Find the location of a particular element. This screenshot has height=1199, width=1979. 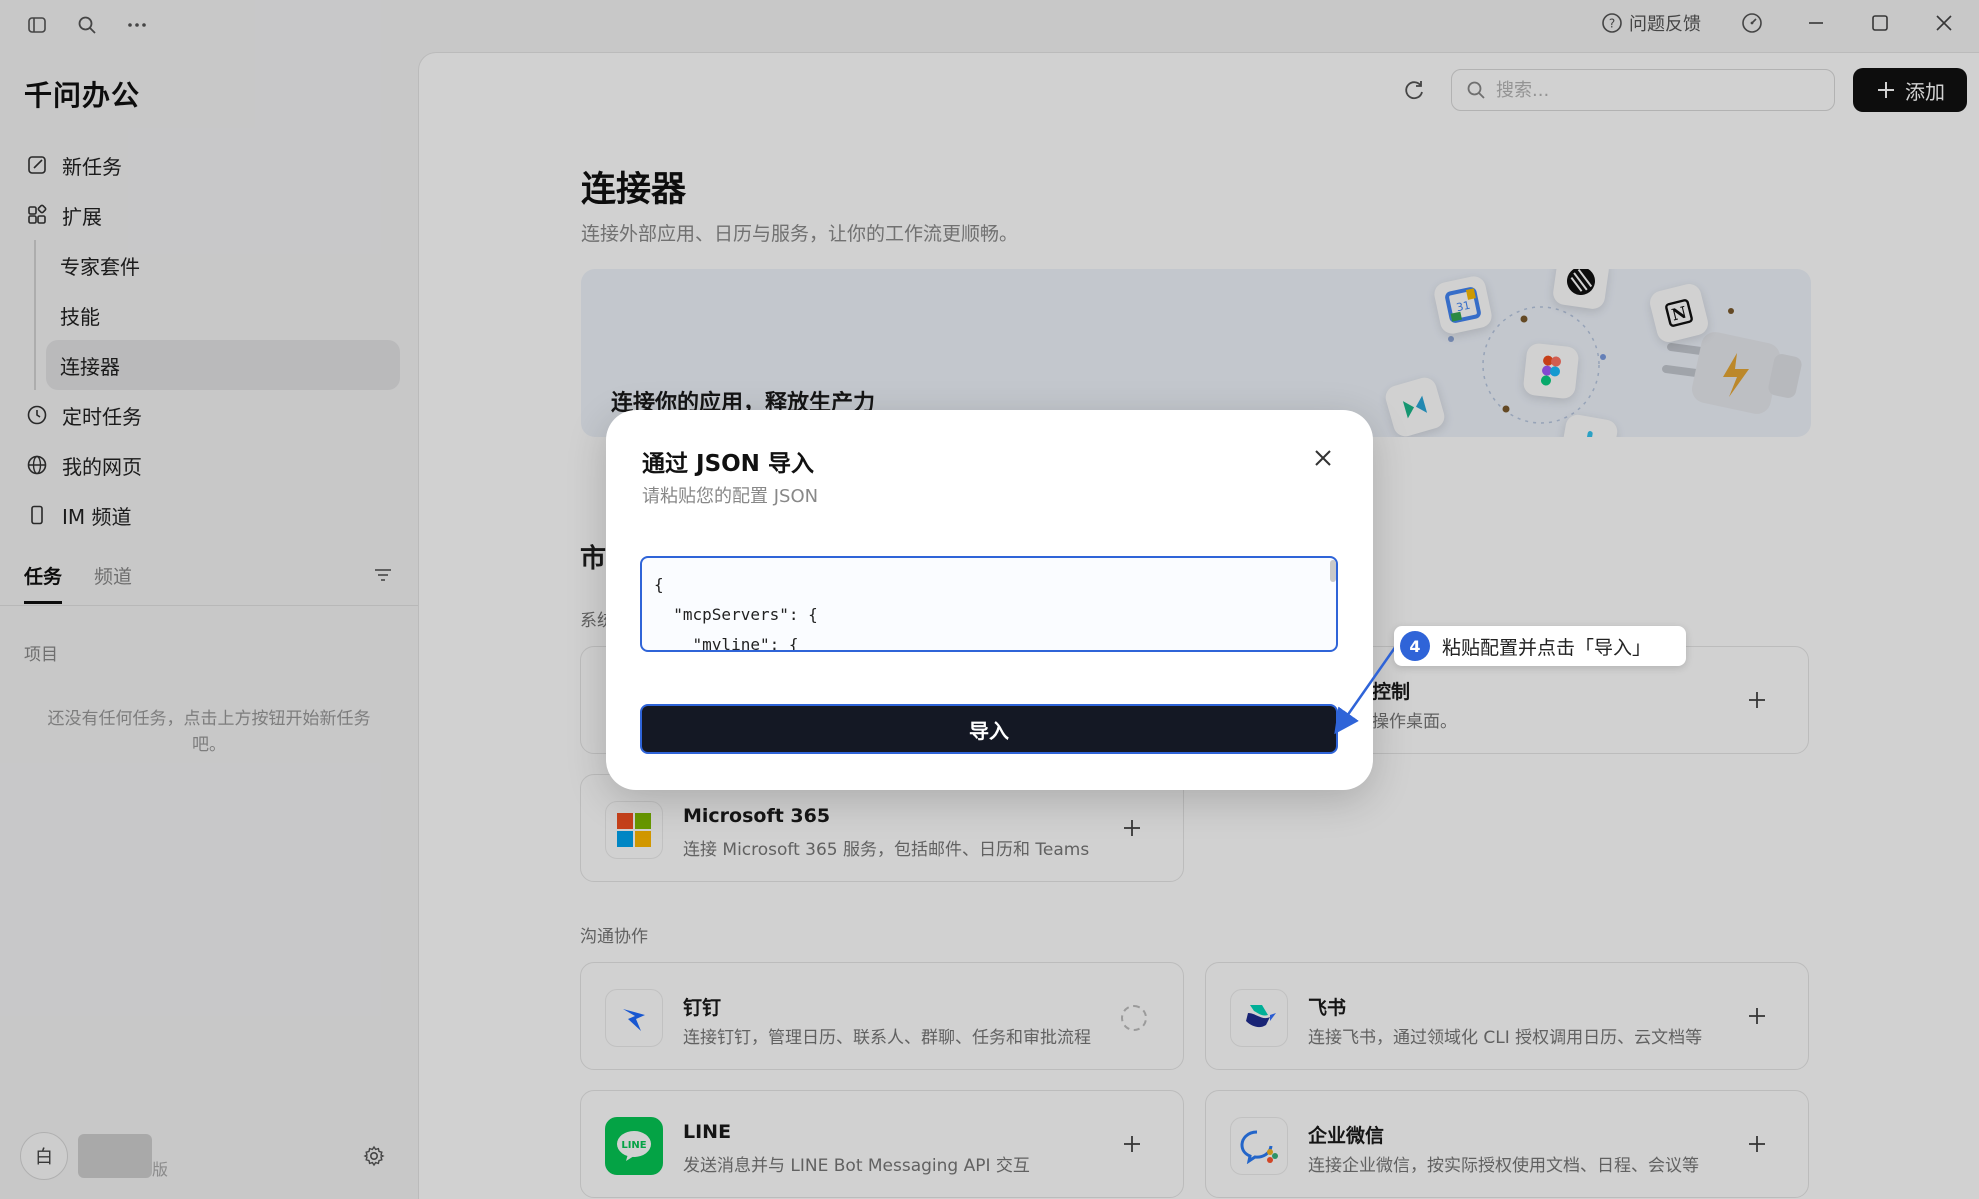

step-number-badge: 4 is located at coordinates (1415, 646).